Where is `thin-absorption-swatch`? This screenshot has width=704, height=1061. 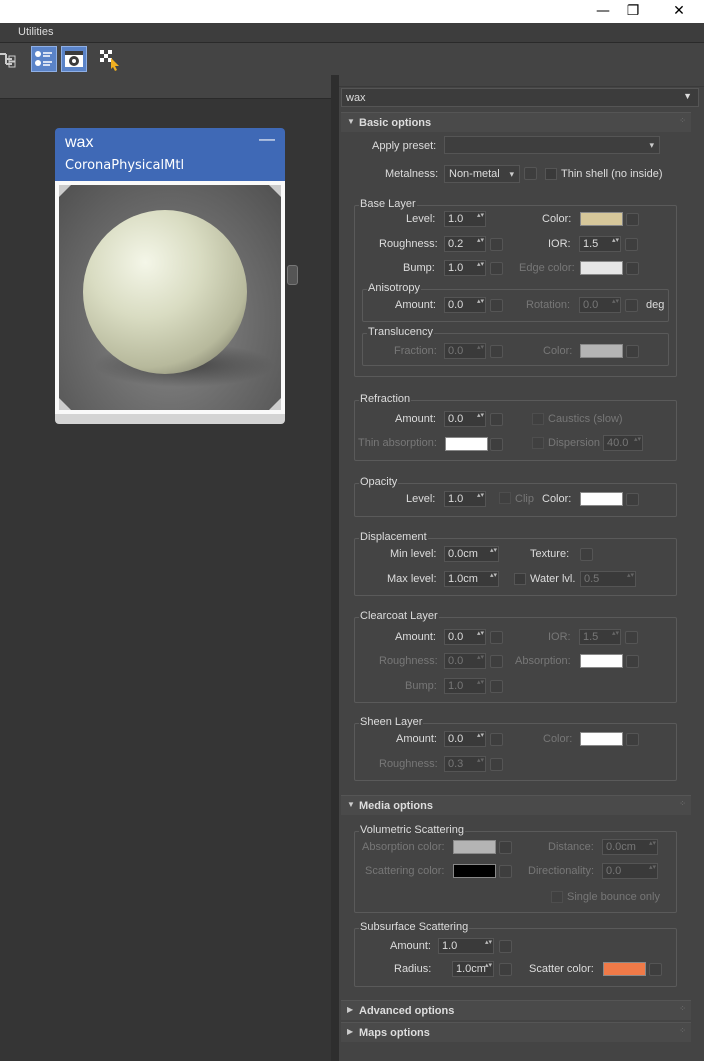 thin-absorption-swatch is located at coordinates (466, 444).